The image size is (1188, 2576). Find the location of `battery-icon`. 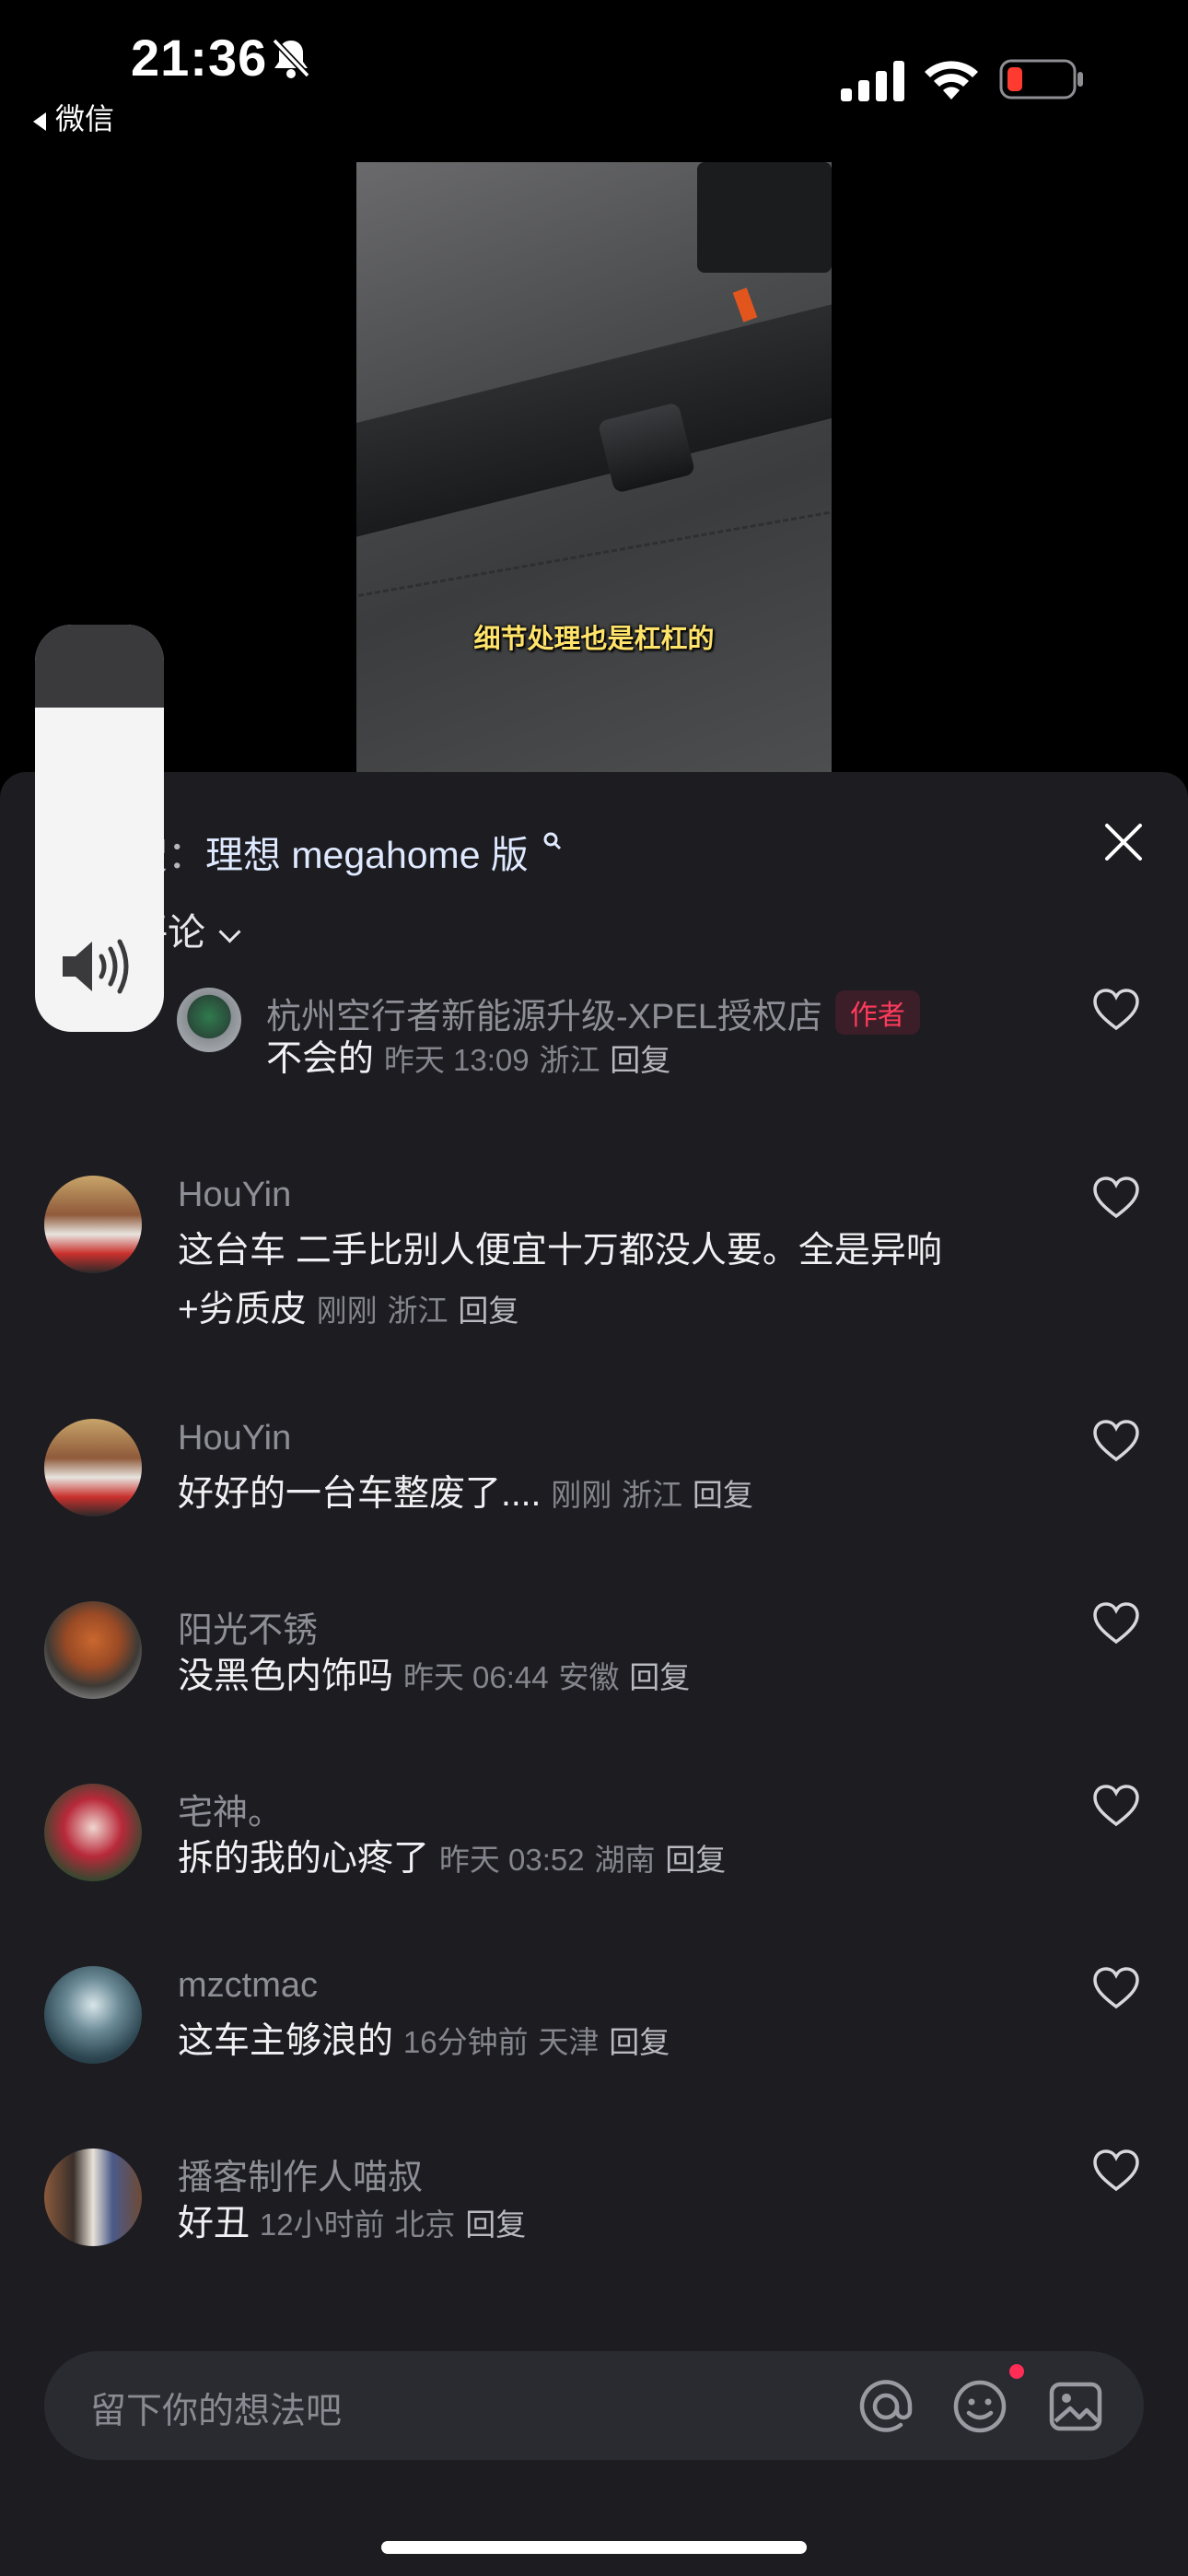

battery-icon is located at coordinates (1041, 79).